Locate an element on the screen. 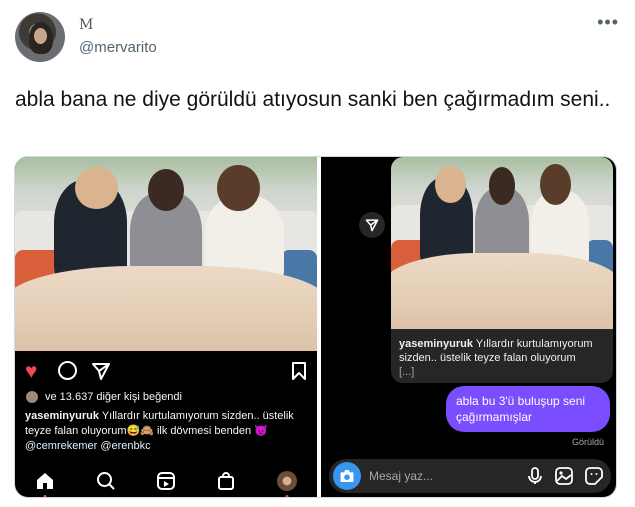 The width and height of the screenshot is (635, 507). user-handle: @mervarito is located at coordinates (118, 47).